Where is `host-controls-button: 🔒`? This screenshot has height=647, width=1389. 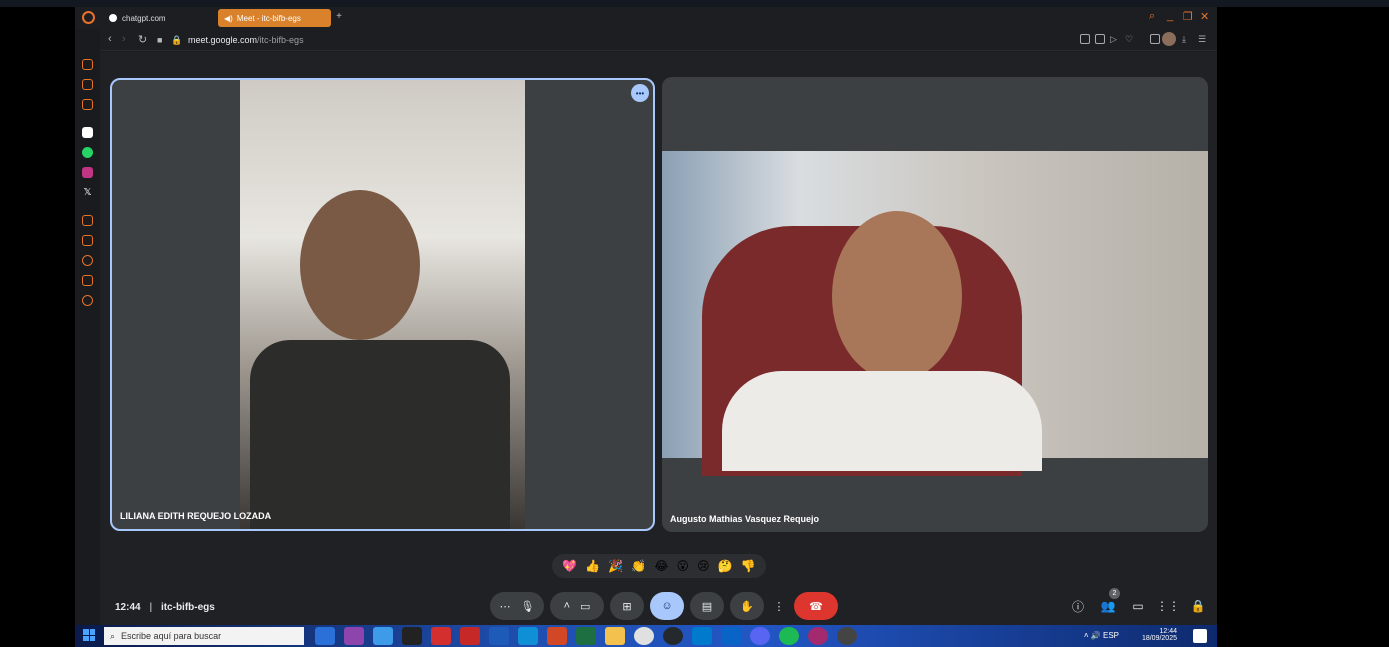
host-controls-button: 🔒 is located at coordinates (1198, 606).